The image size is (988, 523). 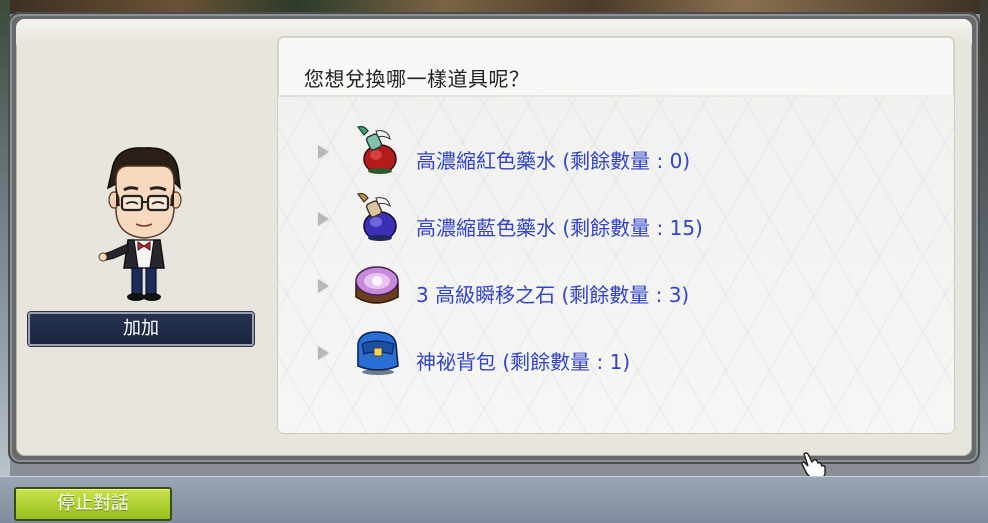 I want to click on npc-character-sprite, so click(x=140, y=224).